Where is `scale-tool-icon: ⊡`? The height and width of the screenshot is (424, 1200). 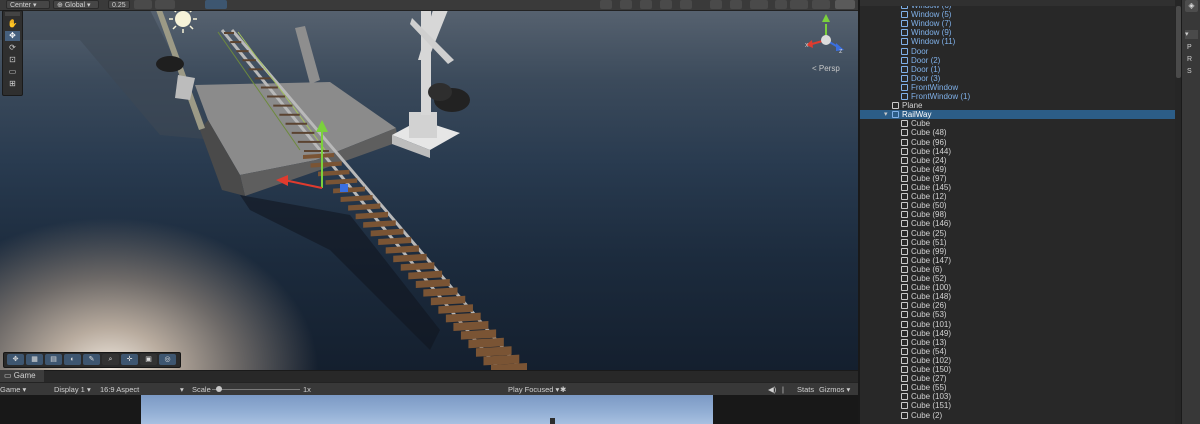 scale-tool-icon: ⊡ is located at coordinates (12, 60).